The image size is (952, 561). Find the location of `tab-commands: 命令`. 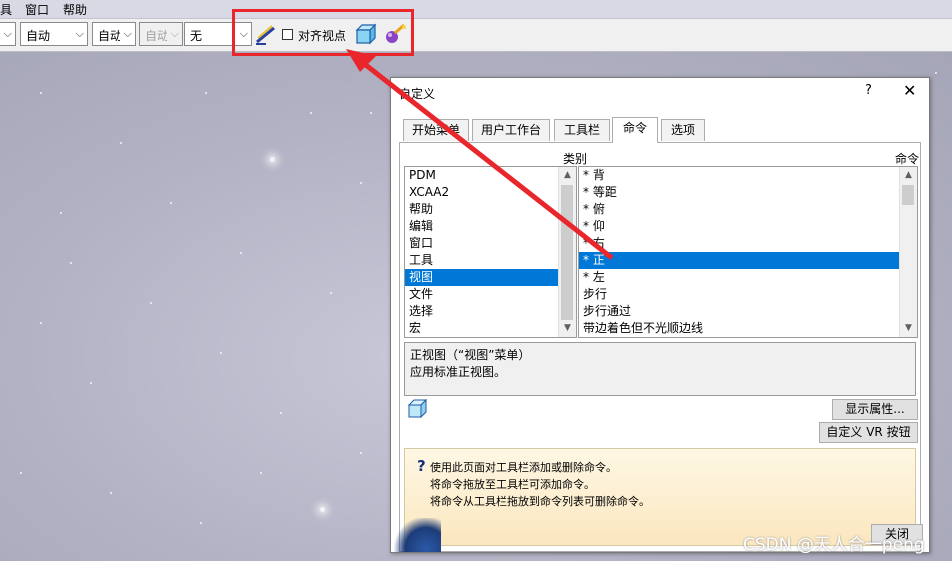

tab-commands: 命令 is located at coordinates (635, 130).